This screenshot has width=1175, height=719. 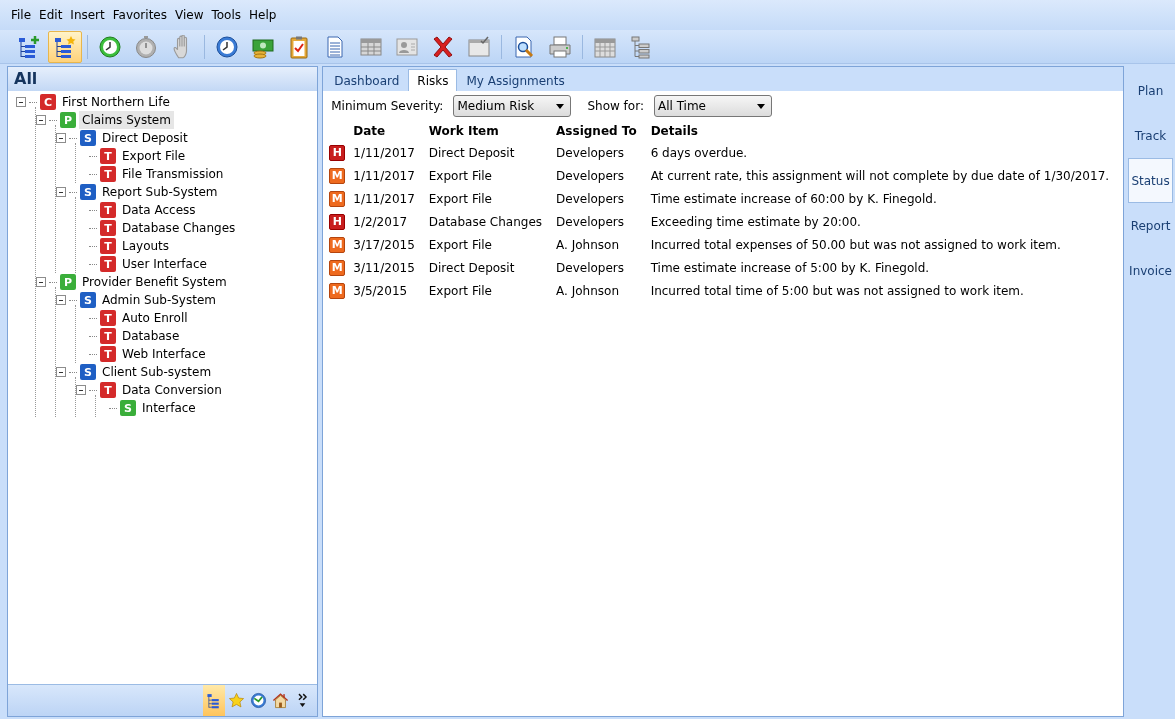 What do you see at coordinates (151, 336) in the screenshot?
I see `tree-item: Database` at bounding box center [151, 336].